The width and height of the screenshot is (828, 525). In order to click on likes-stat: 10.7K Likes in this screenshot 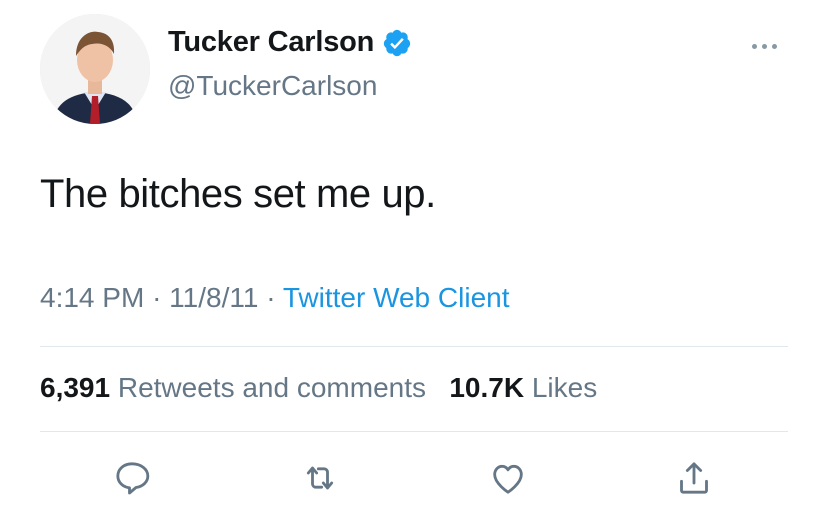, I will do `click(523, 387)`.